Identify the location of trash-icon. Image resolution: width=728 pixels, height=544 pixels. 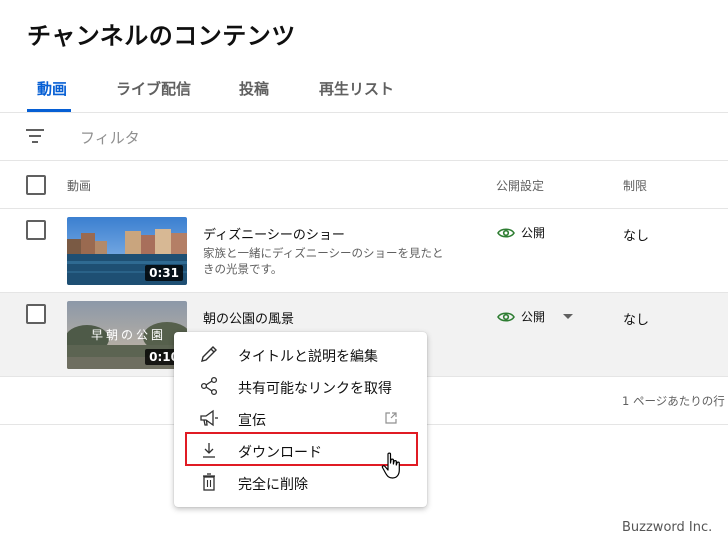
(209, 482).